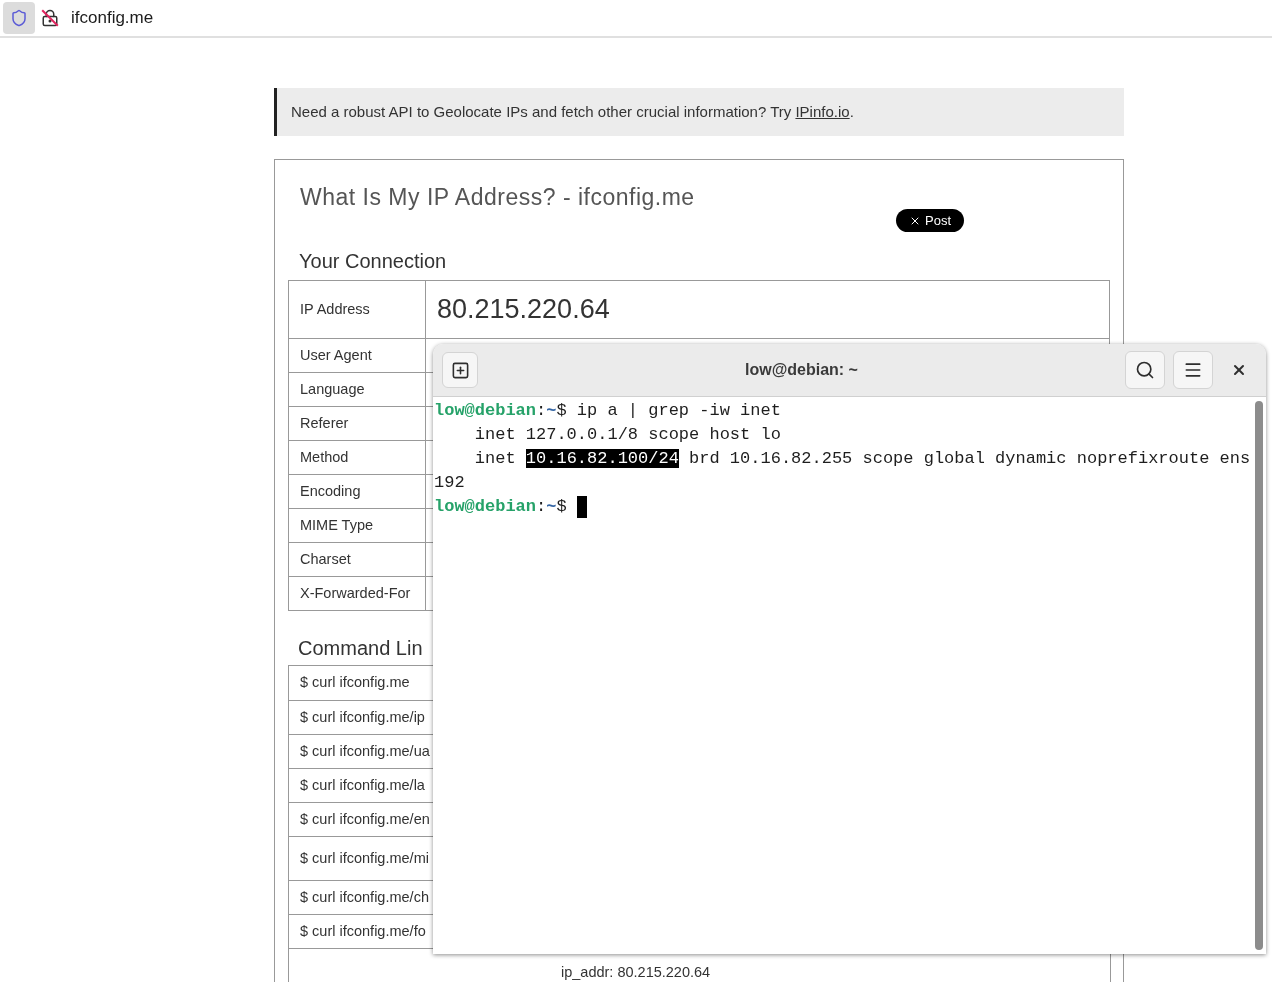 The width and height of the screenshot is (1272, 982). What do you see at coordinates (355, 683) in the screenshot?
I see `table-cell-text: $ curl ifconfig.me` at bounding box center [355, 683].